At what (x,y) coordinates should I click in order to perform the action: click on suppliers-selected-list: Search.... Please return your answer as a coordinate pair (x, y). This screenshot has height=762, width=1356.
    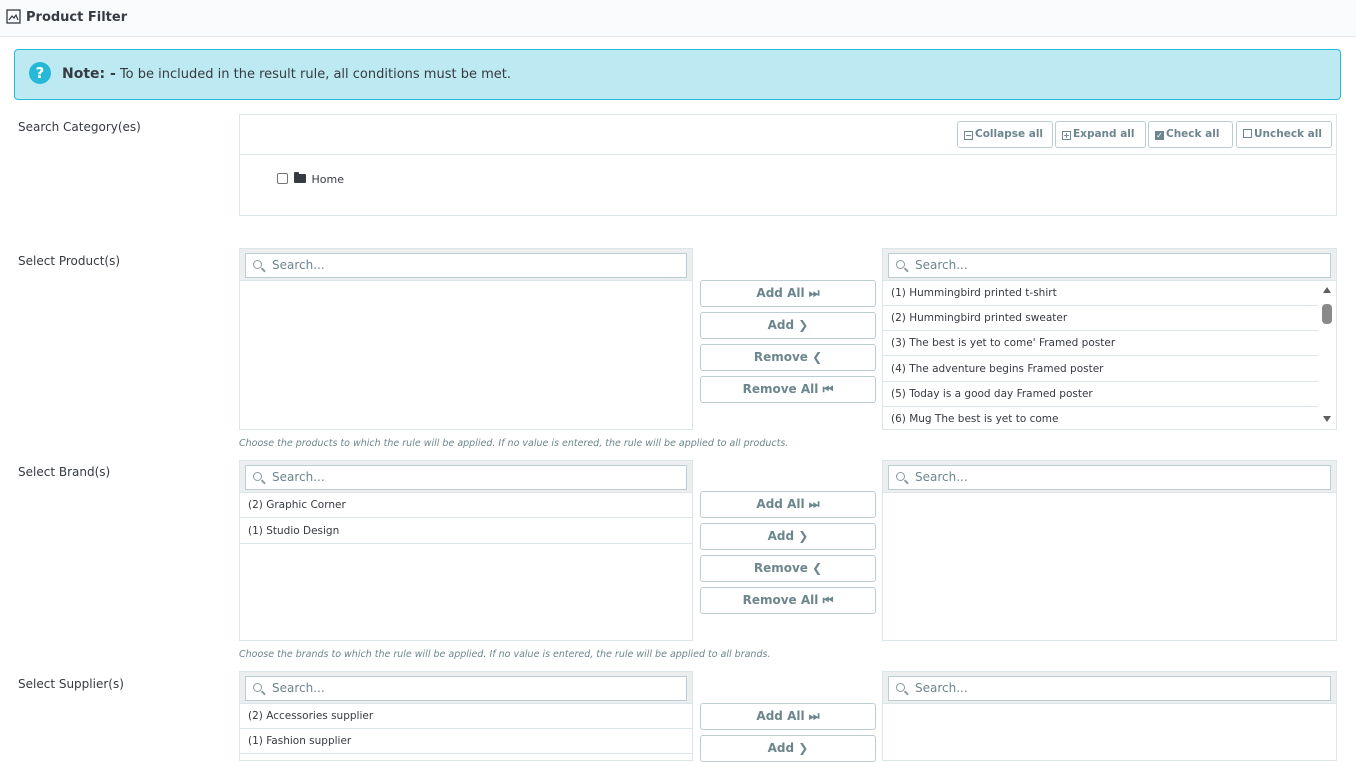
    Looking at the image, I should click on (1109, 716).